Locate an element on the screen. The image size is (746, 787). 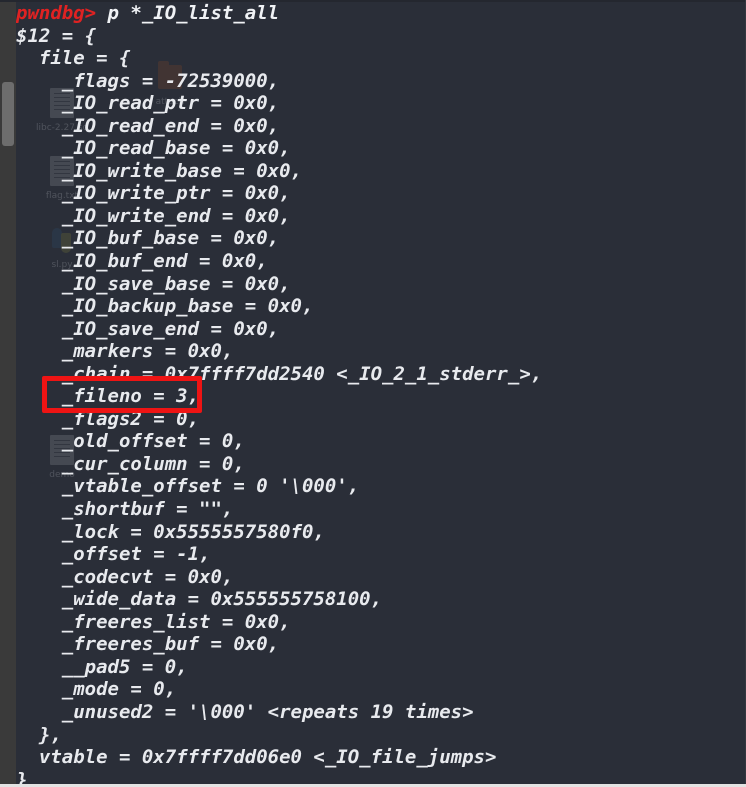
output-line: _freeres_buf = 0x0, is located at coordinates (148, 644).